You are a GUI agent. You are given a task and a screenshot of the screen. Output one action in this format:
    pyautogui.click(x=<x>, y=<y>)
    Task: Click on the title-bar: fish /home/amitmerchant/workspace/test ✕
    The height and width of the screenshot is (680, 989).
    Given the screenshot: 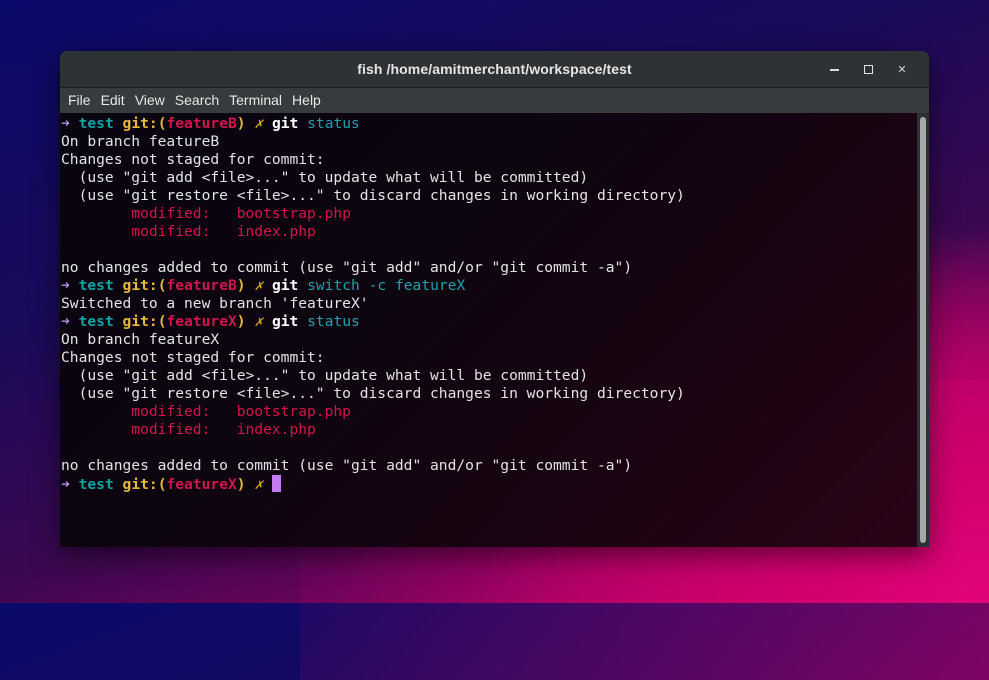 What is the action you would take?
    pyautogui.click(x=494, y=69)
    